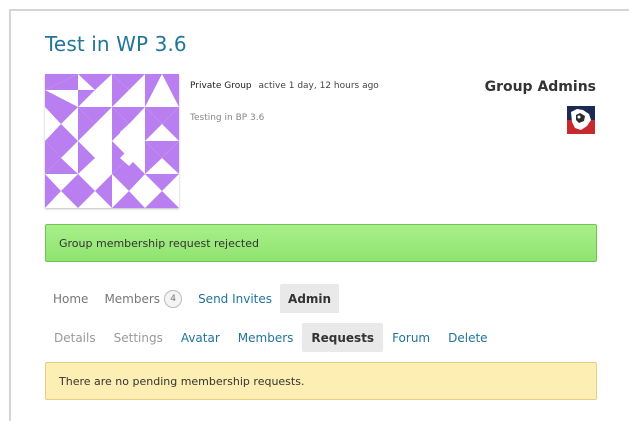 The image size is (629, 421). What do you see at coordinates (132, 298) in the screenshot?
I see `tab-members-label: Members` at bounding box center [132, 298].